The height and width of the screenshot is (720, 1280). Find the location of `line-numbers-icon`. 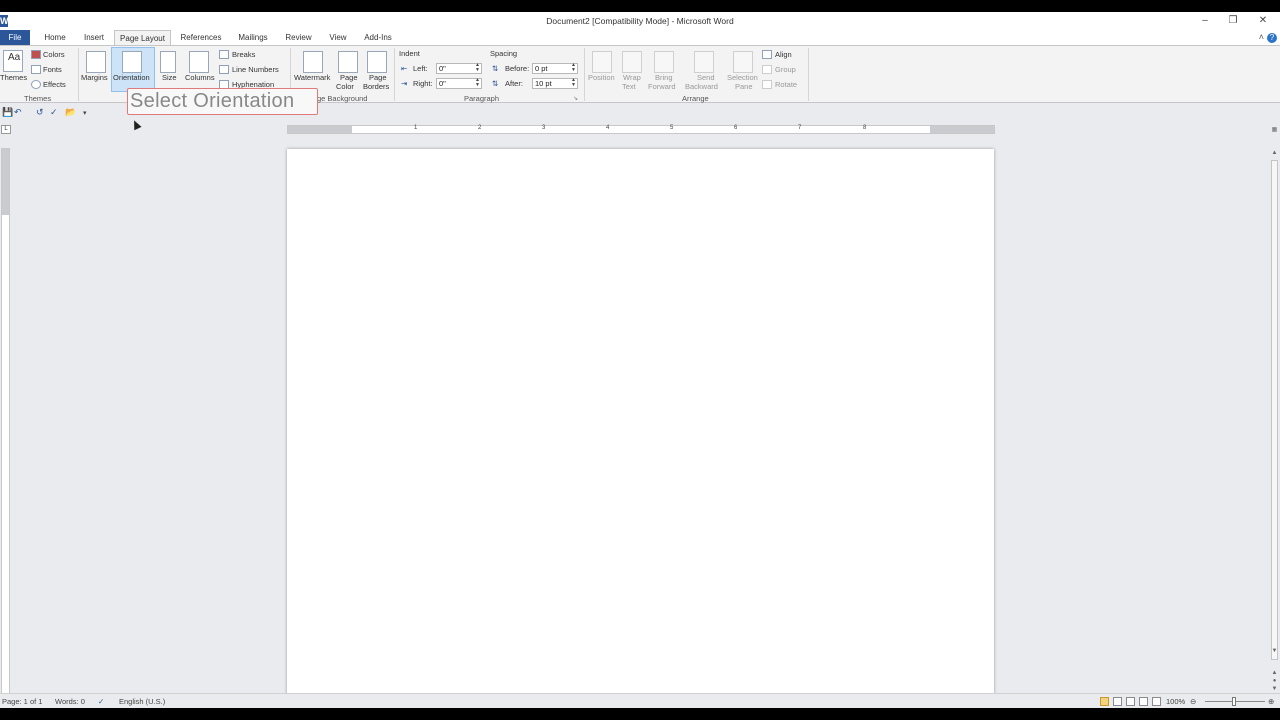

line-numbers-icon is located at coordinates (224, 69).